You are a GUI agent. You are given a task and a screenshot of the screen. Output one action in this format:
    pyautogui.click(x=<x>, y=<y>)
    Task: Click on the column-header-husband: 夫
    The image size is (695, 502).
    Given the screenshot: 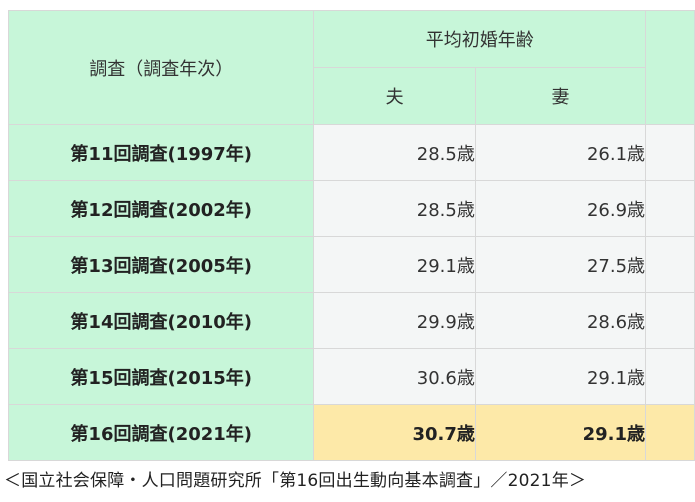 What is the action you would take?
    pyautogui.click(x=394, y=96)
    